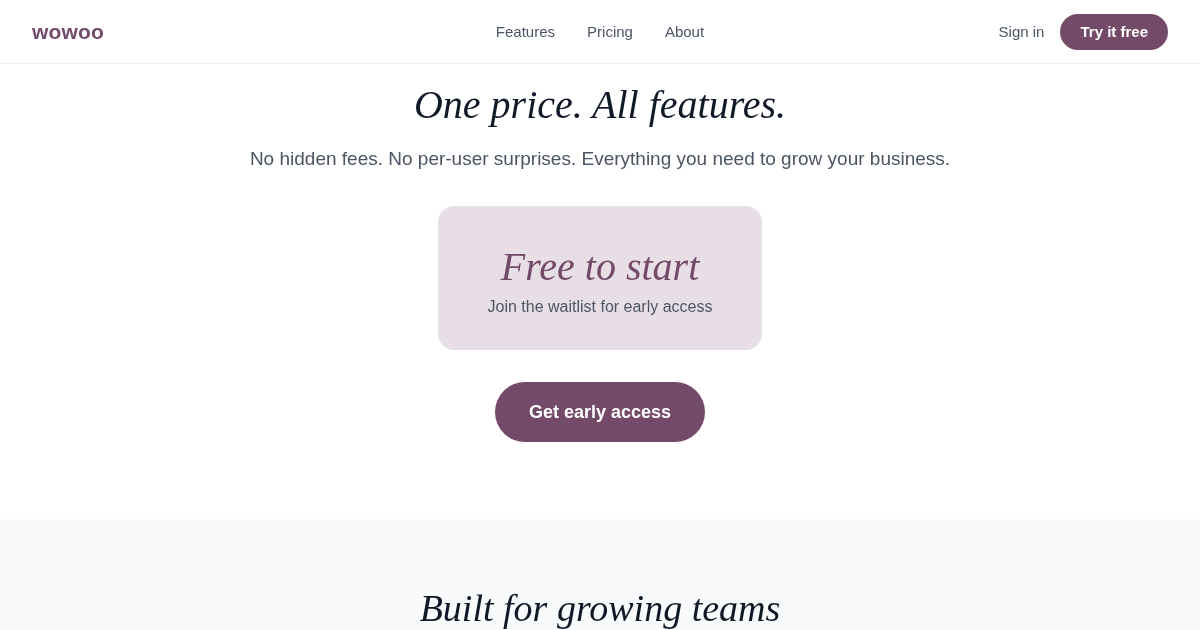 The width and height of the screenshot is (1200, 630). What do you see at coordinates (610, 31) in the screenshot?
I see `nav-link: Pricing` at bounding box center [610, 31].